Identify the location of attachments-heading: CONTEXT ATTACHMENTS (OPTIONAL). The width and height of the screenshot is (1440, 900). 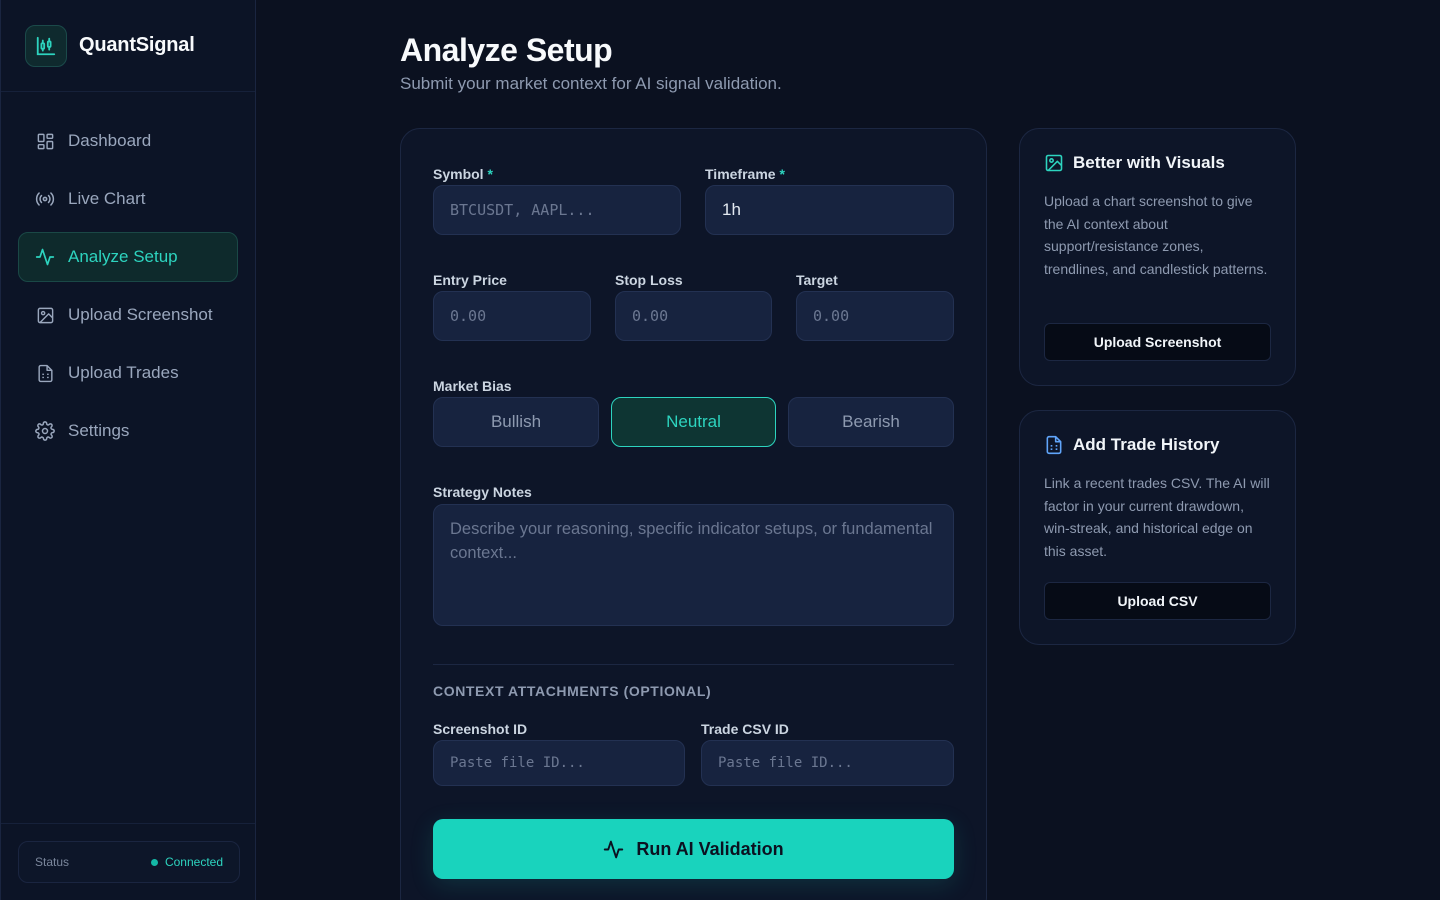
(572, 691).